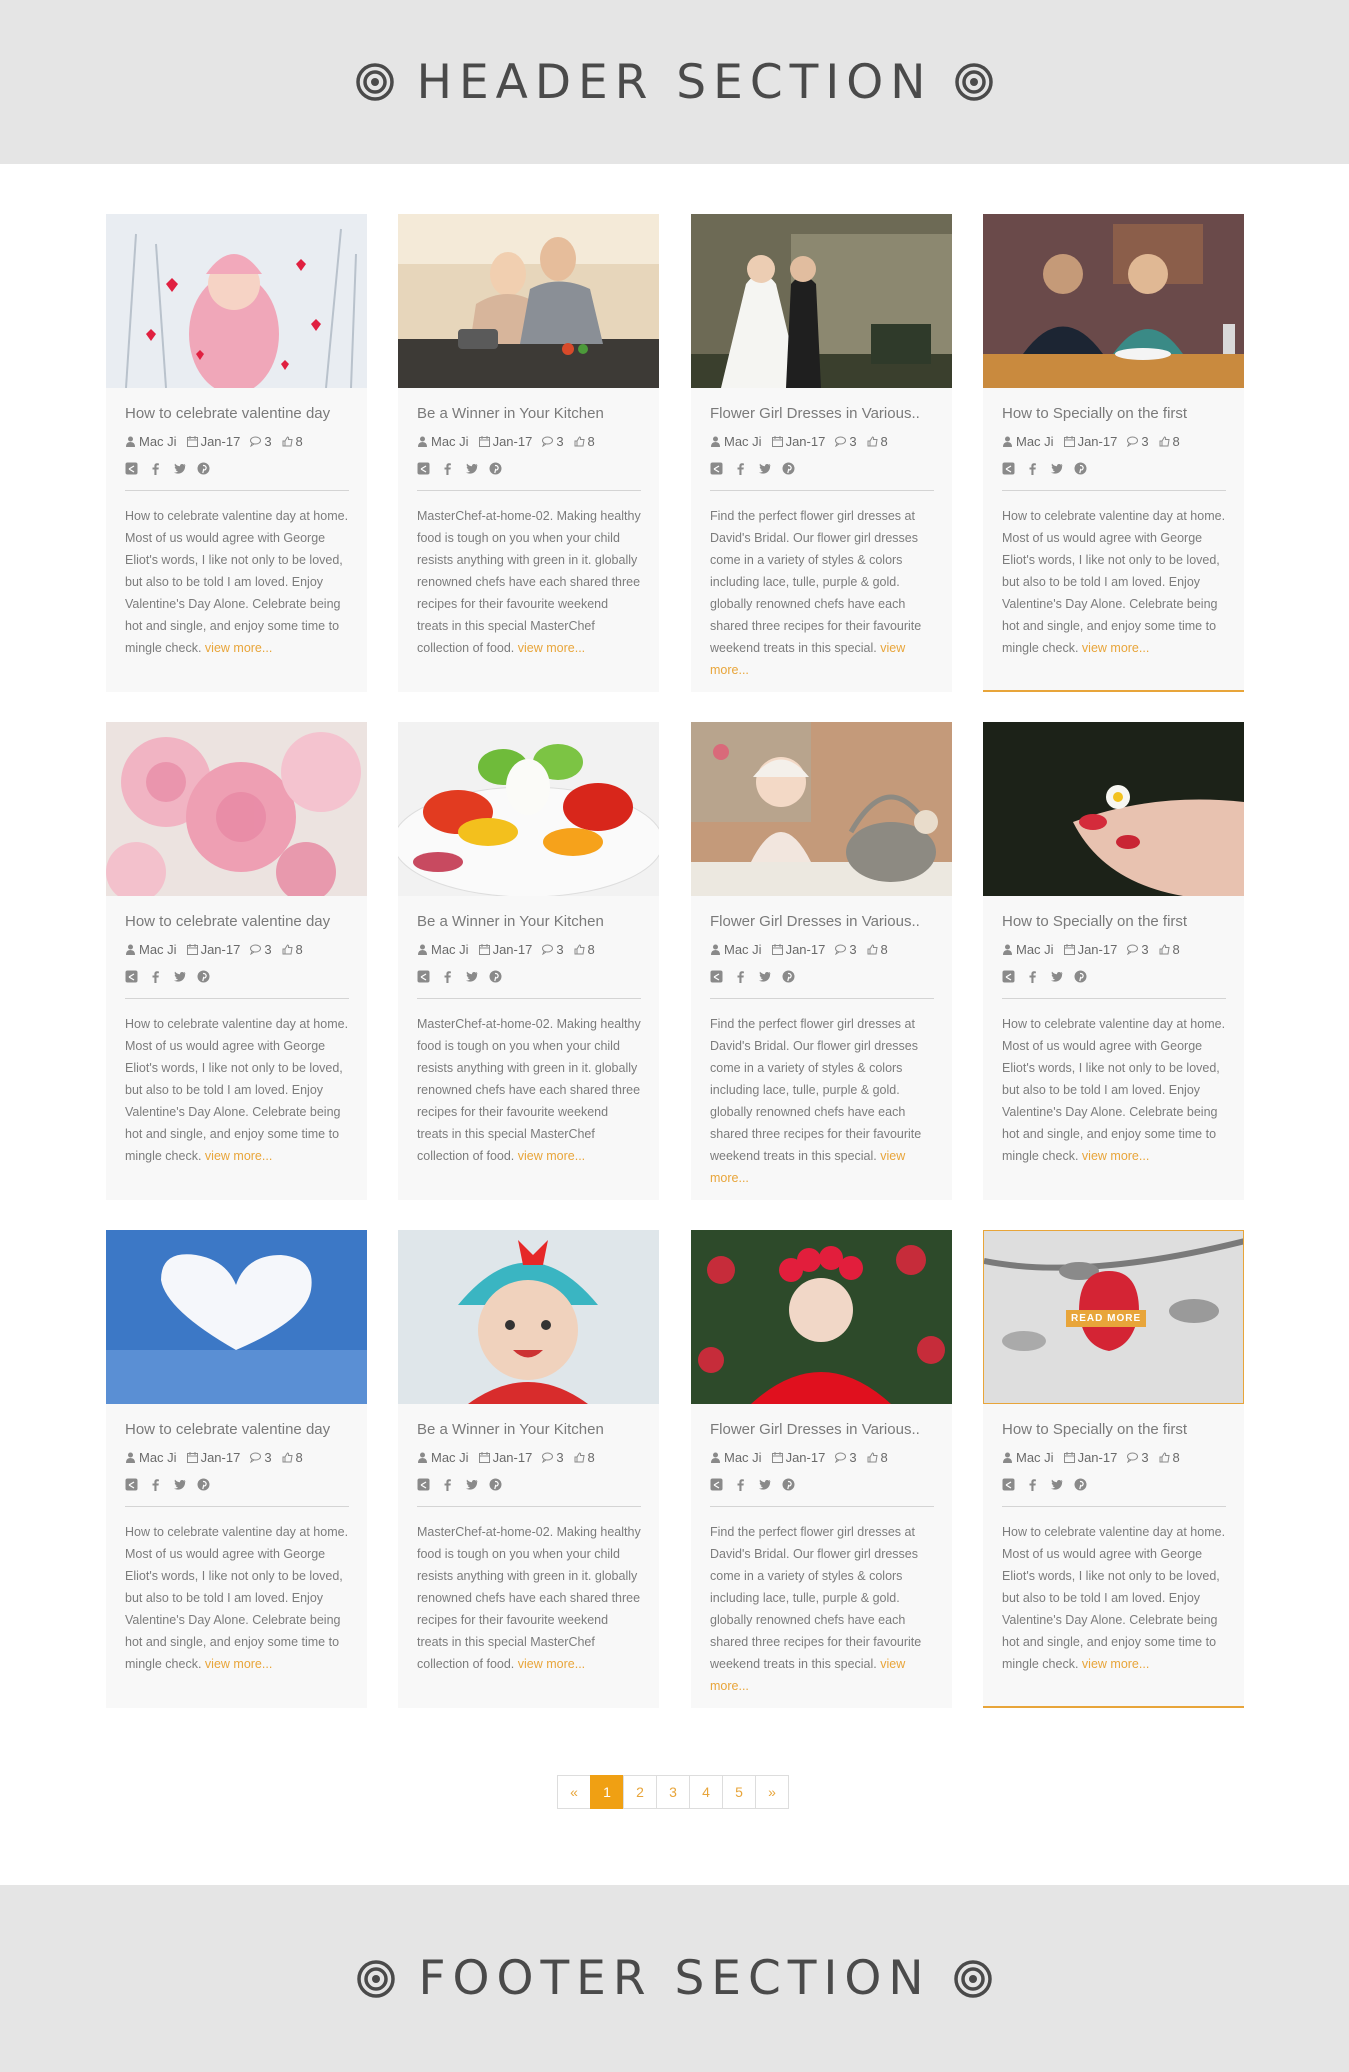  What do you see at coordinates (1106, 1318) in the screenshot?
I see `read-more-button: READ MORE` at bounding box center [1106, 1318].